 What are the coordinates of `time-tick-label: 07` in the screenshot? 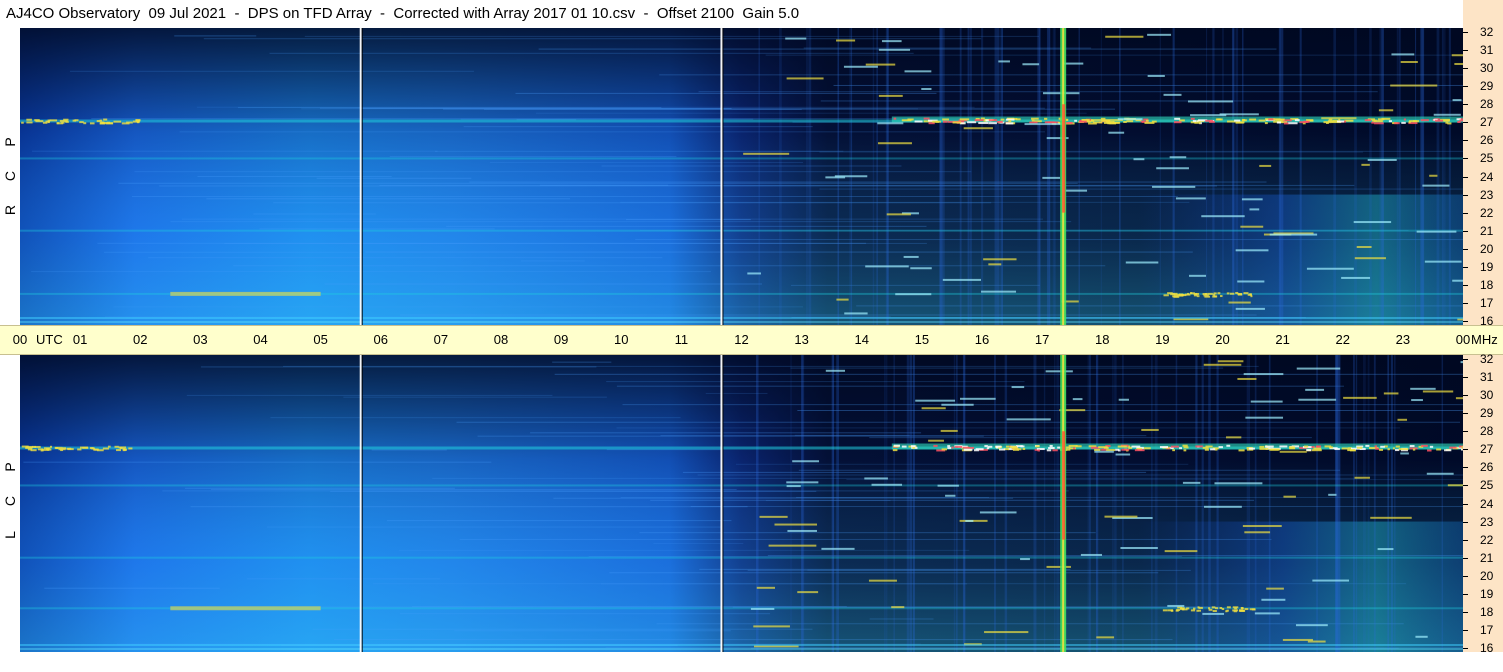 It's located at (441, 339).